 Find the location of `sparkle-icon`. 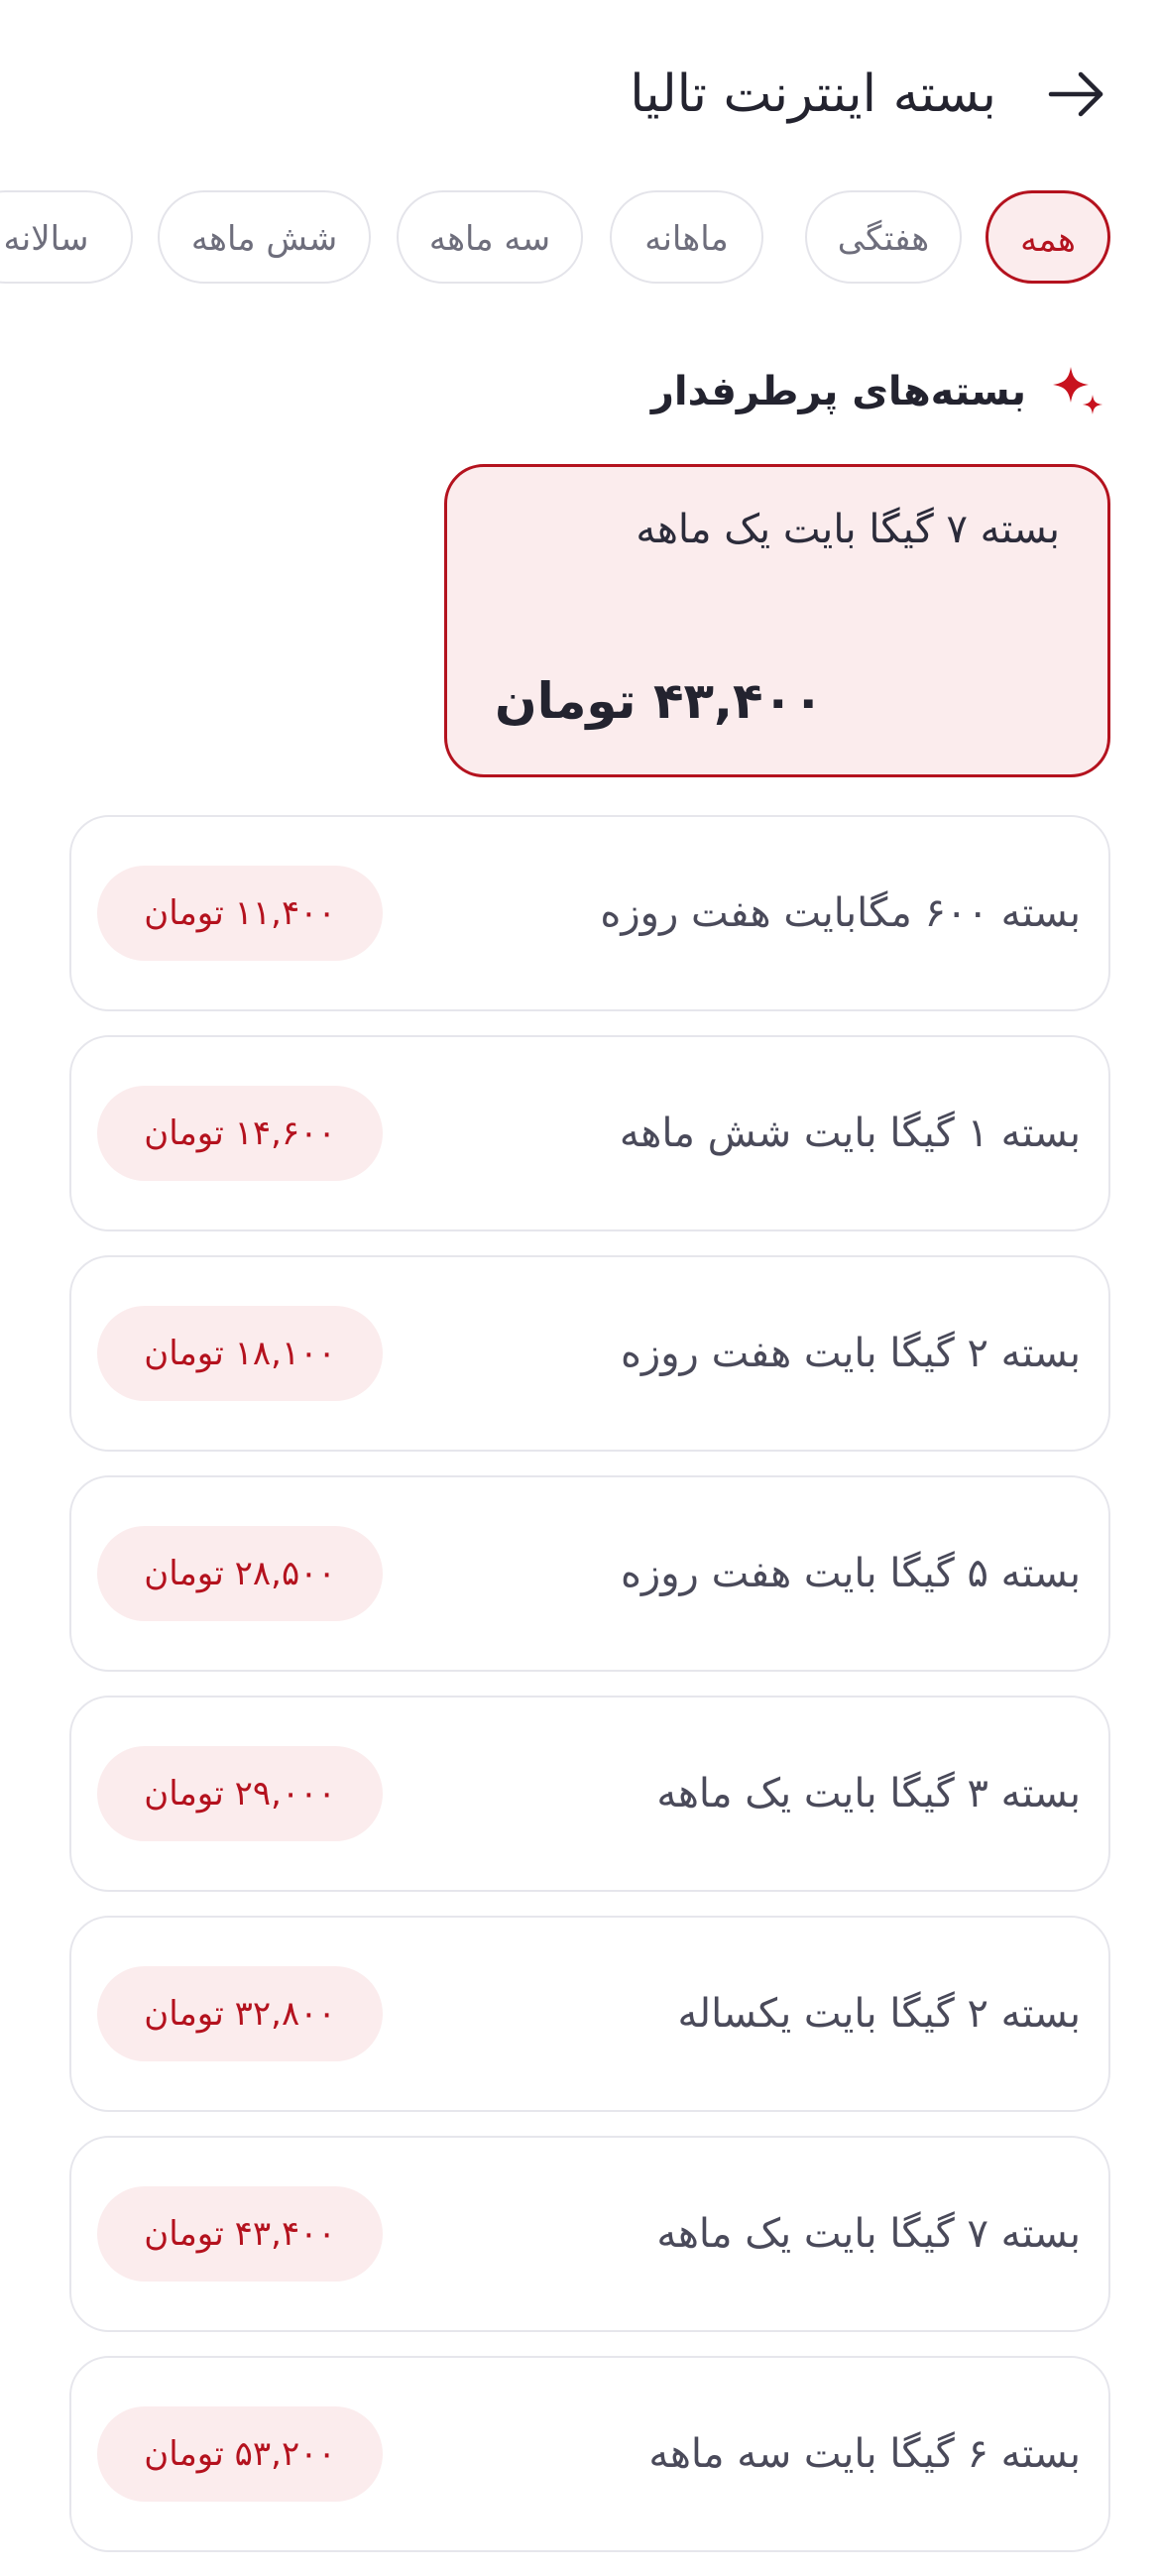

sparkle-icon is located at coordinates (1077, 391).